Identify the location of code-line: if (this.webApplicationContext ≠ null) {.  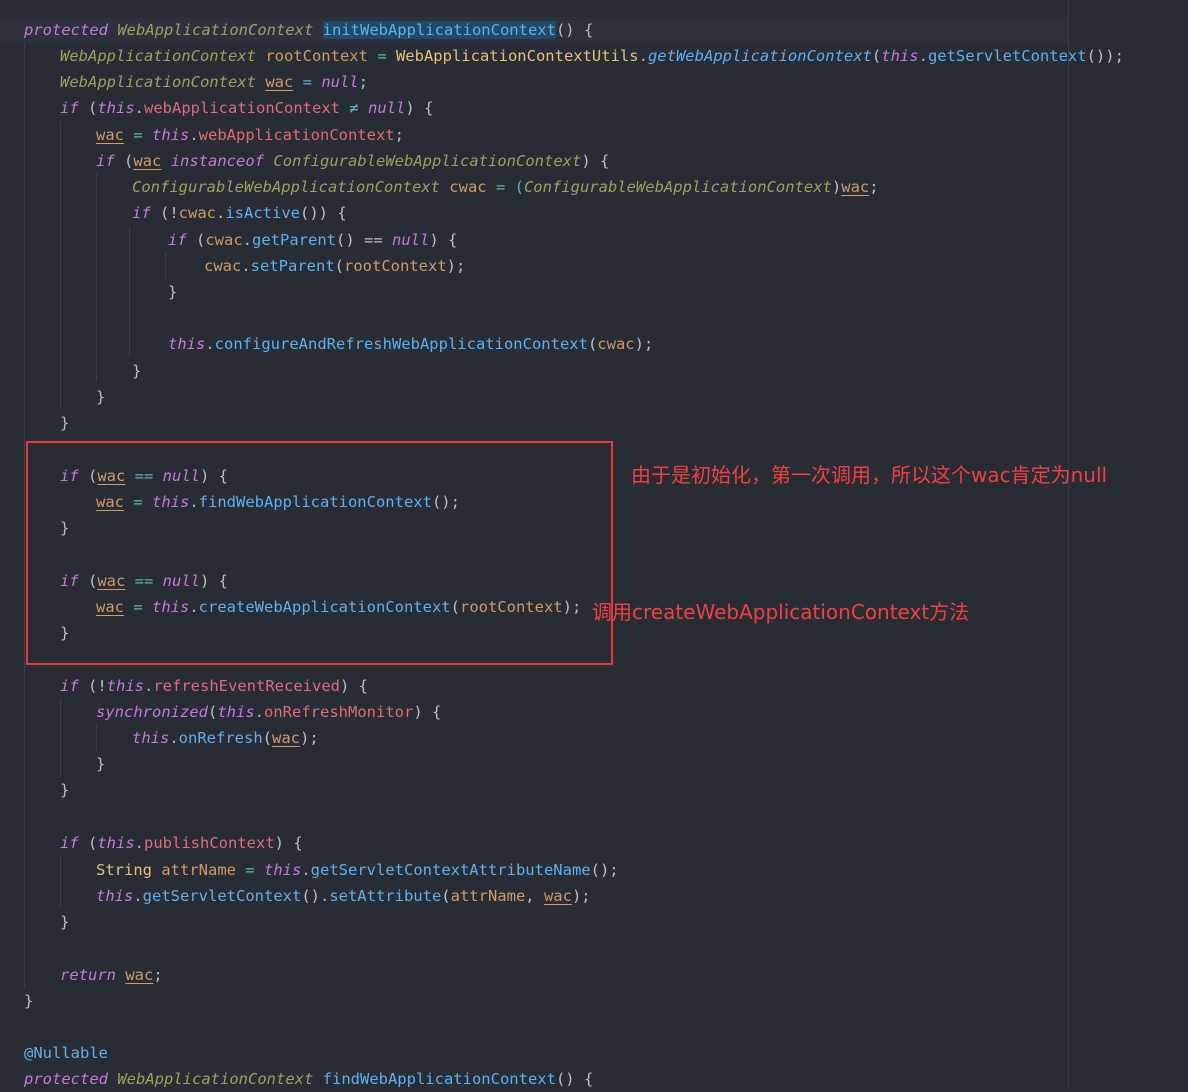
(246, 108).